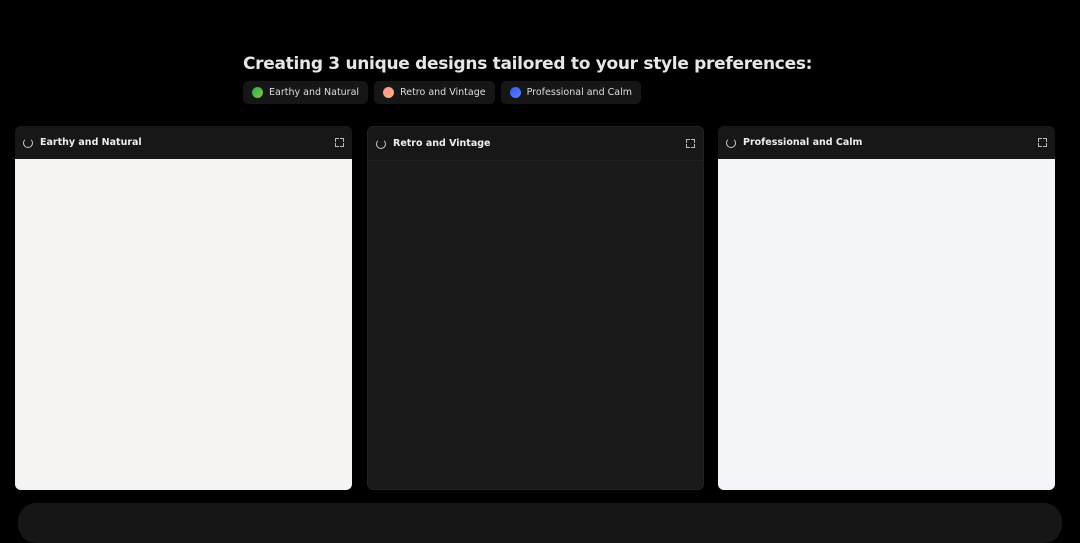  Describe the element at coordinates (91, 142) in the screenshot. I see `card-title: Earthy and Natural` at that location.